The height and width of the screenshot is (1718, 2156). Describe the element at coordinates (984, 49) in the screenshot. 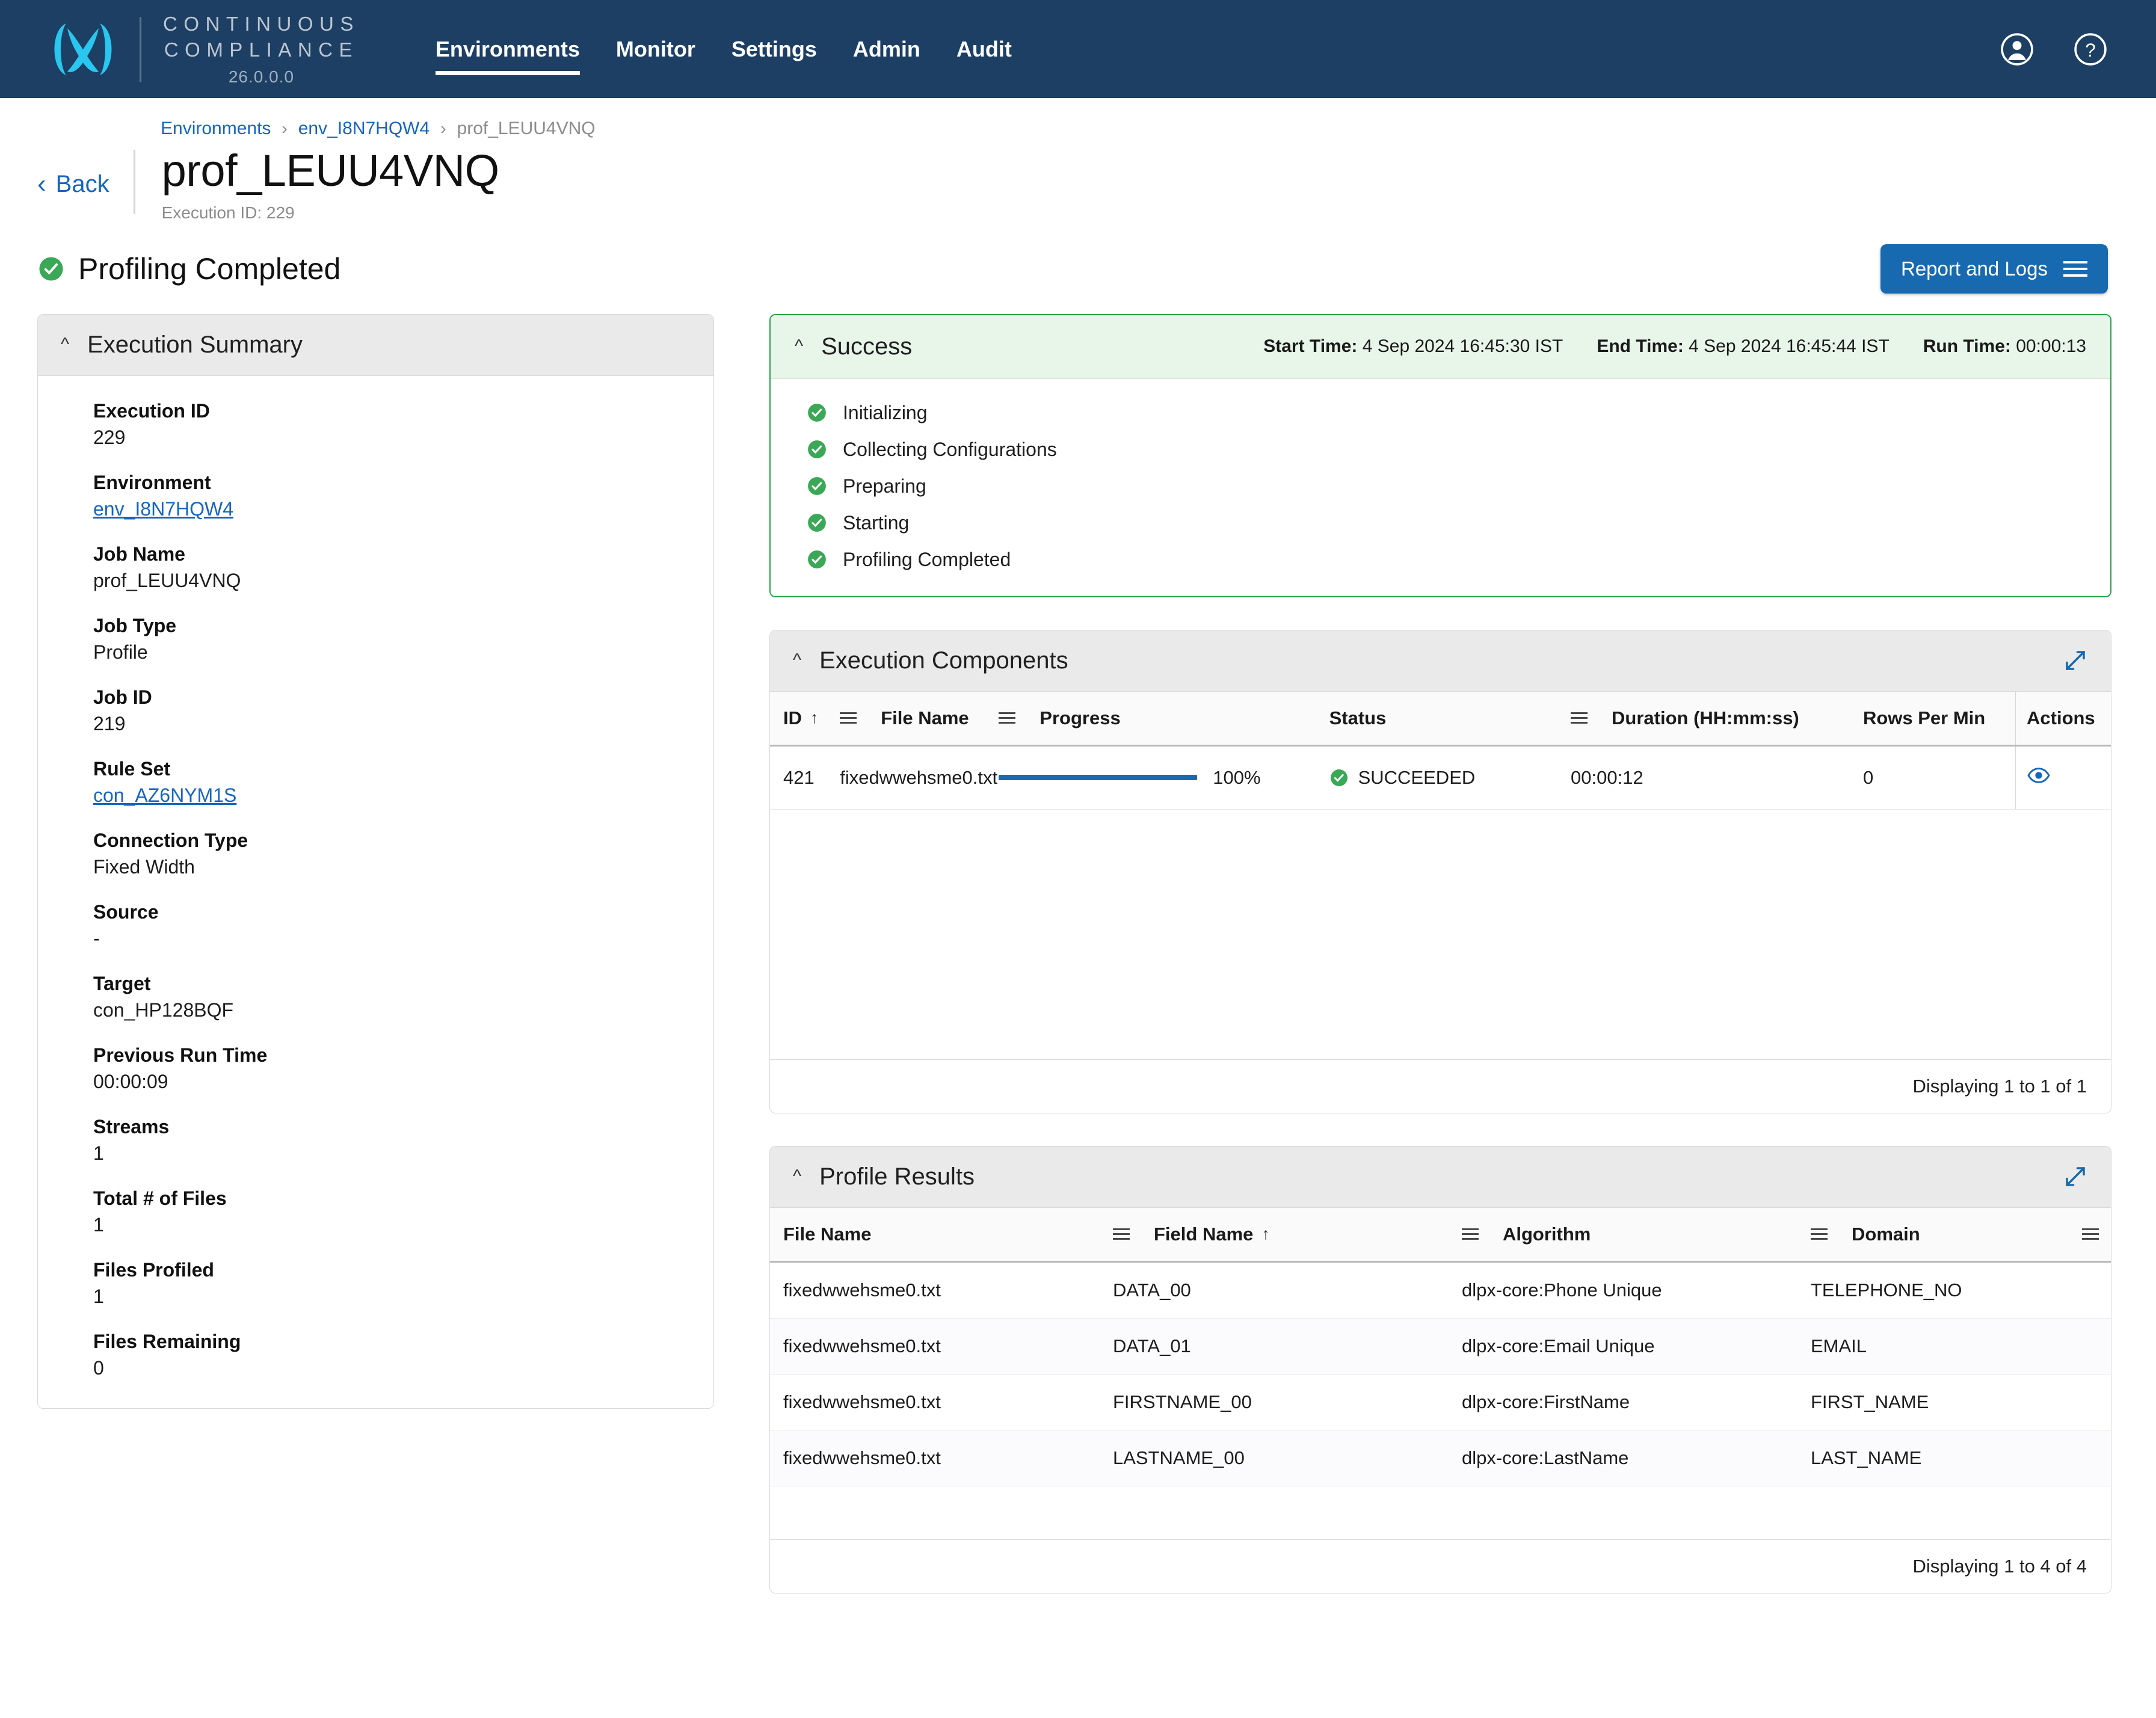

I see `nav-link-audit: Audit` at that location.